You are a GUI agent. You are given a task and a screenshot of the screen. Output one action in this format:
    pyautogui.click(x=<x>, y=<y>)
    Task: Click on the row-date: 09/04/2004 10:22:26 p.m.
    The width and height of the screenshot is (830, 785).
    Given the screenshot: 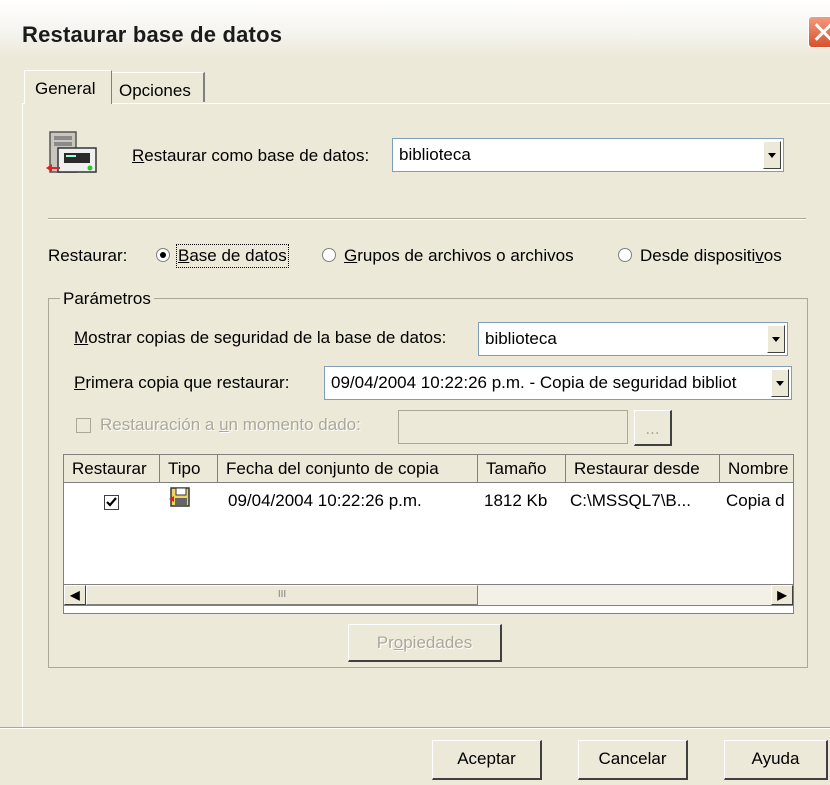 What is the action you would take?
    pyautogui.click(x=325, y=500)
    